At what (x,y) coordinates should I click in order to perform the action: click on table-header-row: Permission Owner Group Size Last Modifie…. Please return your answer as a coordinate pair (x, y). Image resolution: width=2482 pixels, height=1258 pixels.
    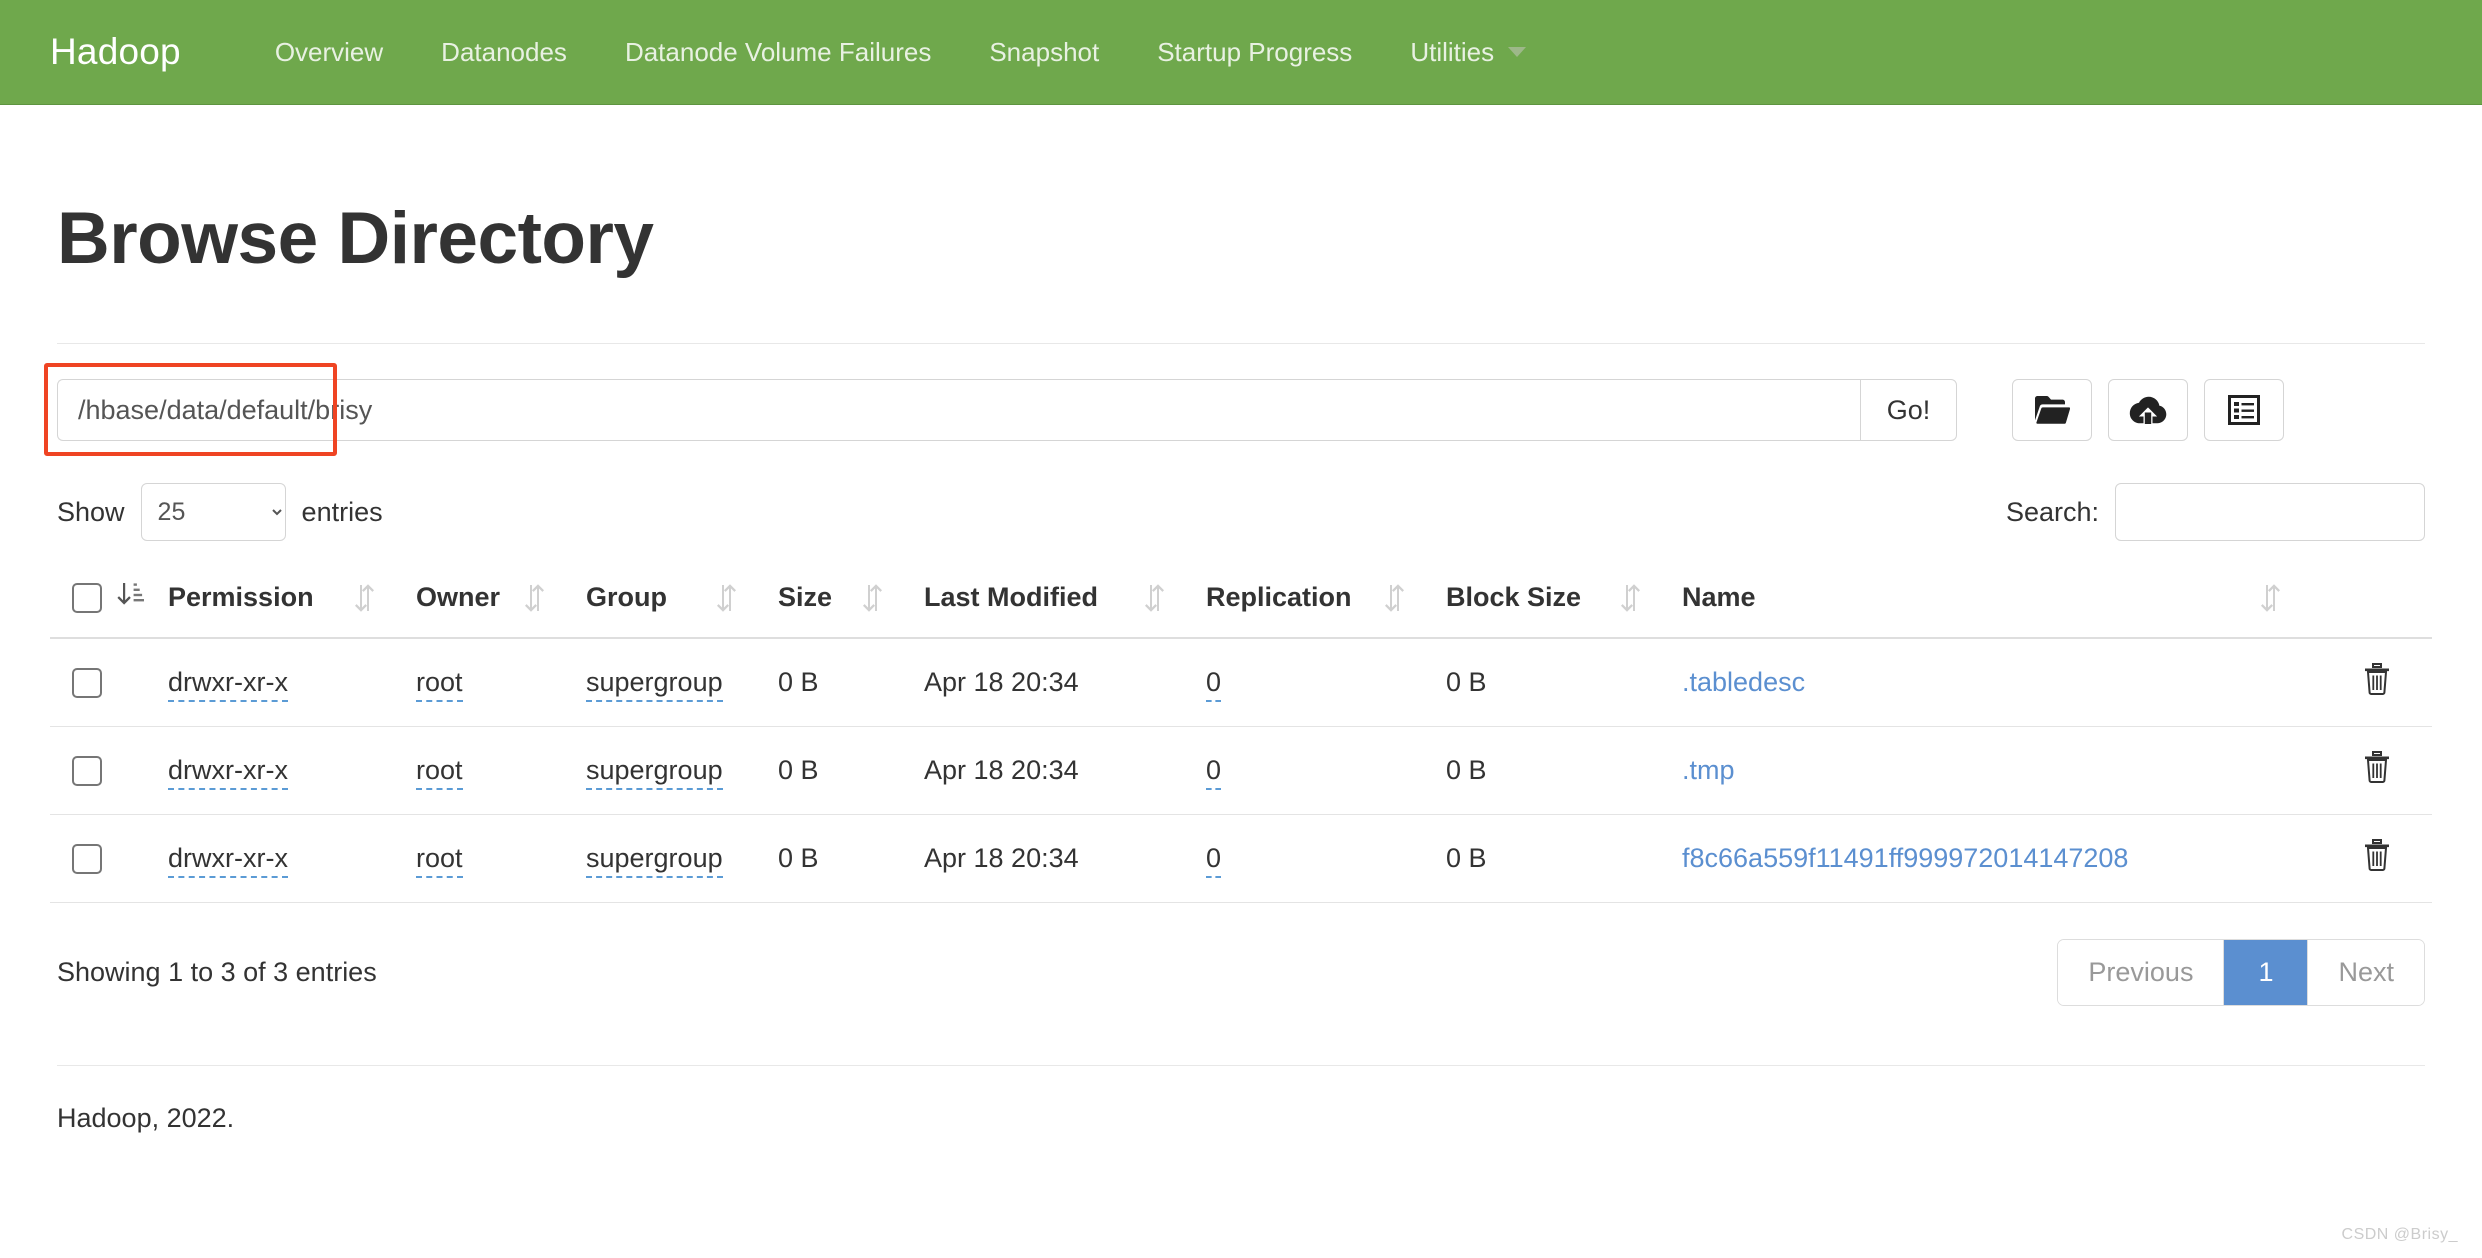
    Looking at the image, I should click on (1241, 602).